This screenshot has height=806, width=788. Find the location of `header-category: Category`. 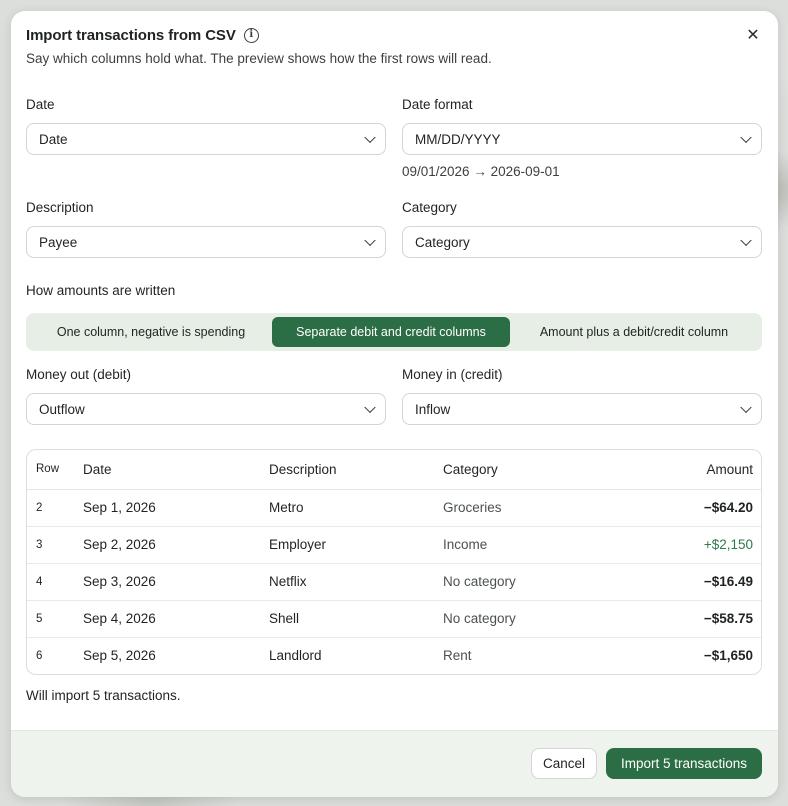

header-category: Category is located at coordinates (543, 470).